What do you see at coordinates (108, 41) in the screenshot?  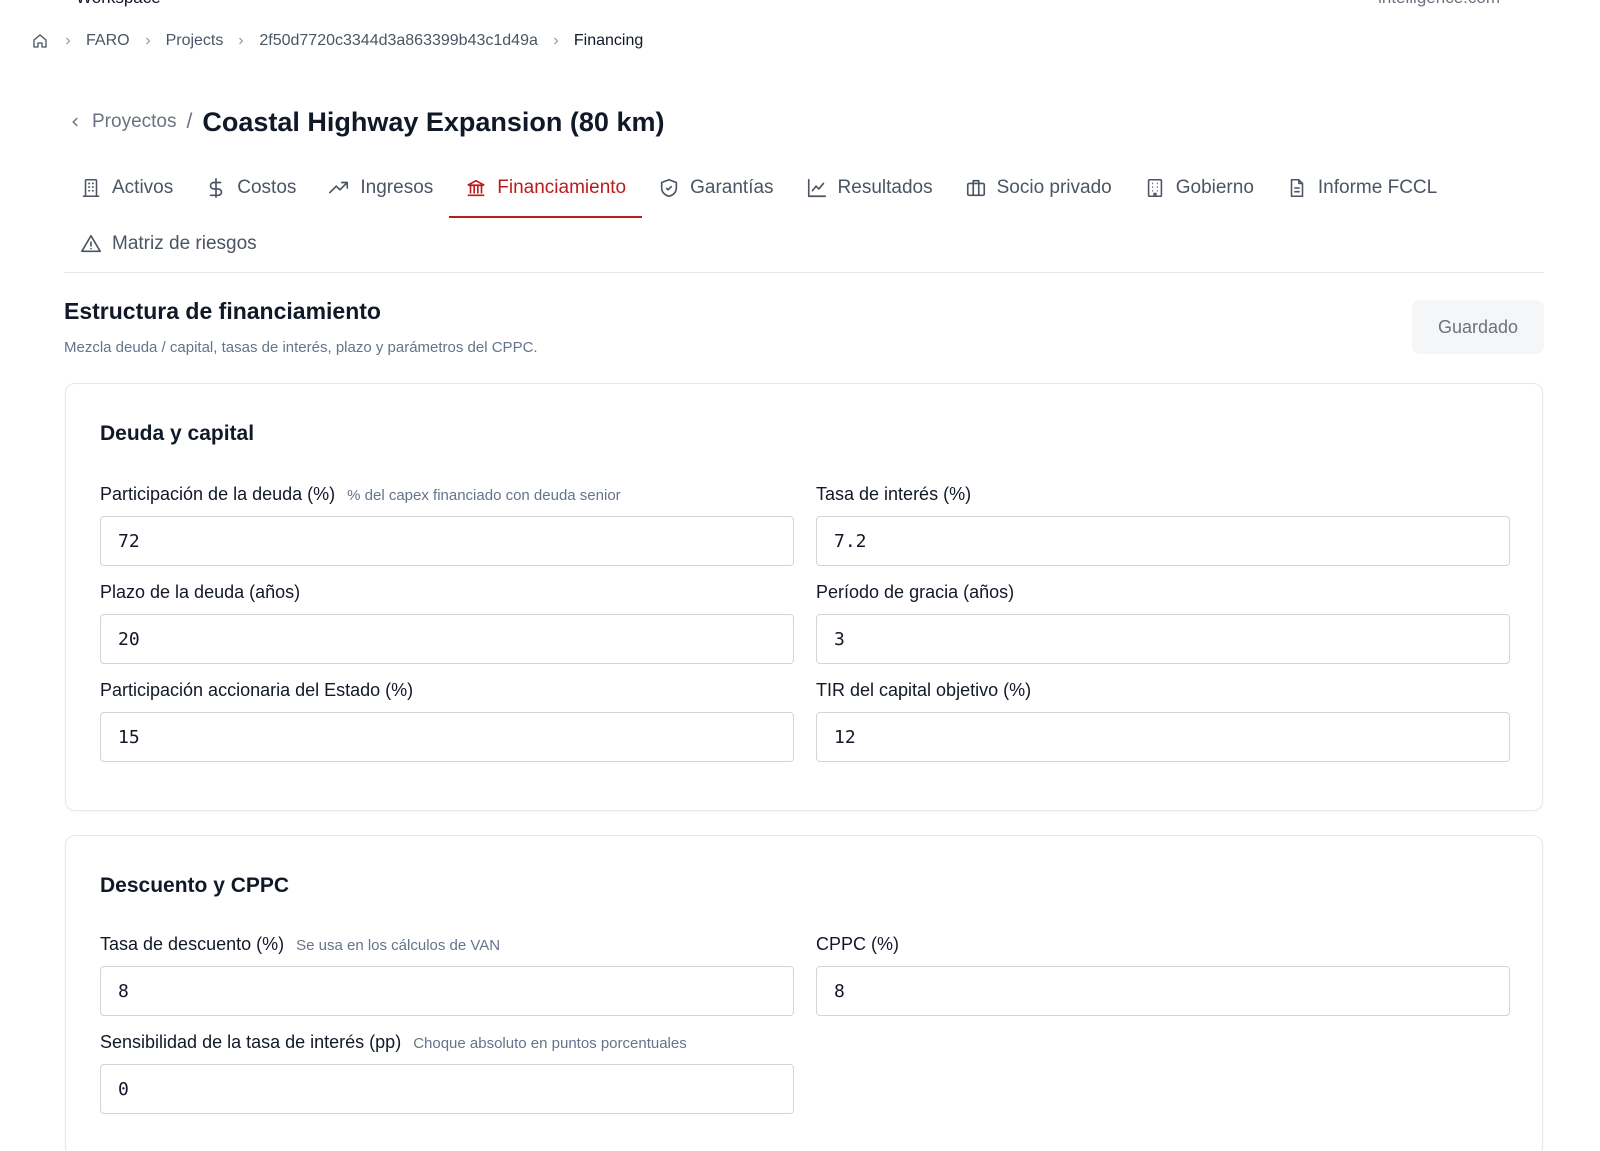 I see `breadcrumb-faro: FARO` at bounding box center [108, 41].